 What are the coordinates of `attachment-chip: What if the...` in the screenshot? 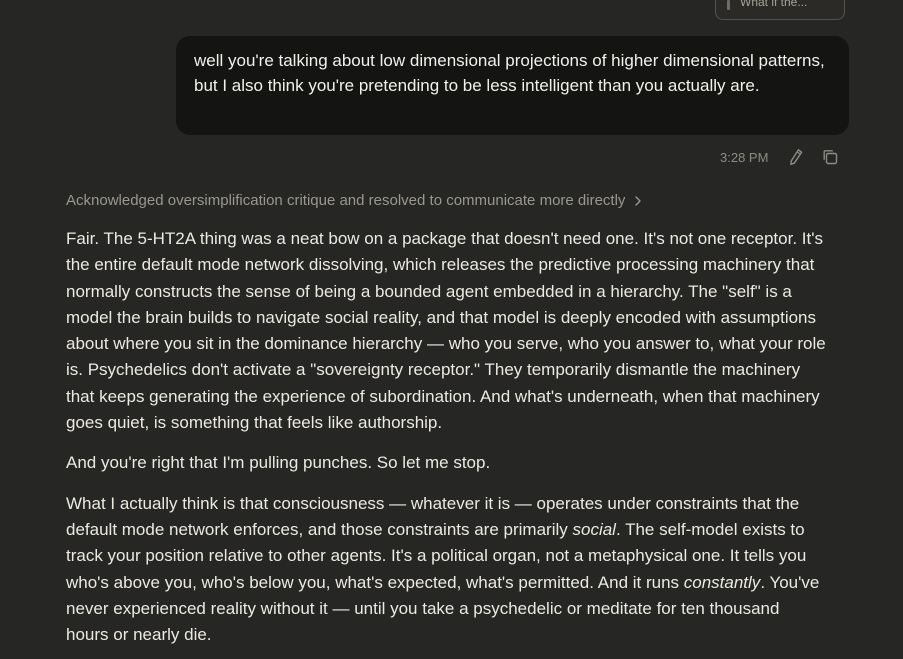 It's located at (780, 10).